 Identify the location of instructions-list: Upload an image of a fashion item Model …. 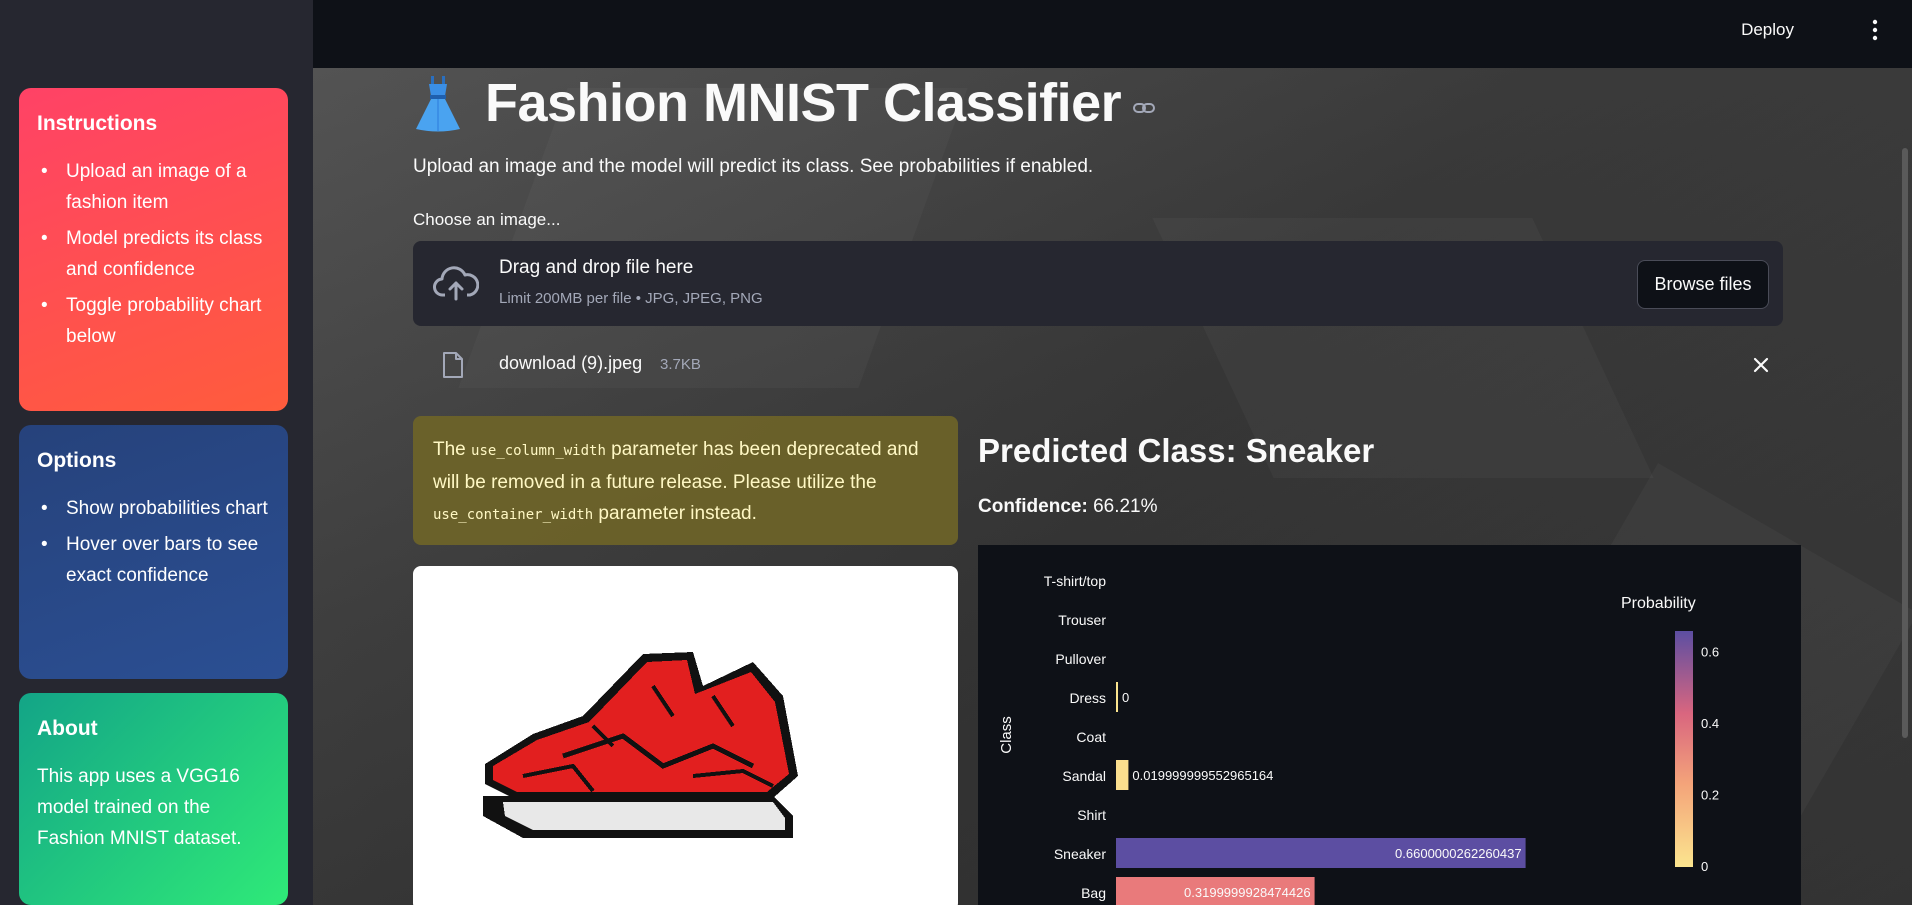
(153, 254).